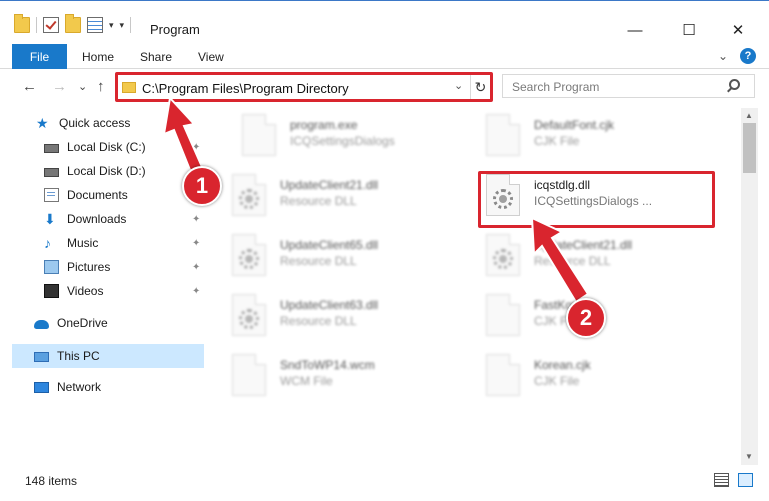 This screenshot has width=769, height=501. What do you see at coordinates (628, 86) in the screenshot?
I see `search-box: Search Program` at bounding box center [628, 86].